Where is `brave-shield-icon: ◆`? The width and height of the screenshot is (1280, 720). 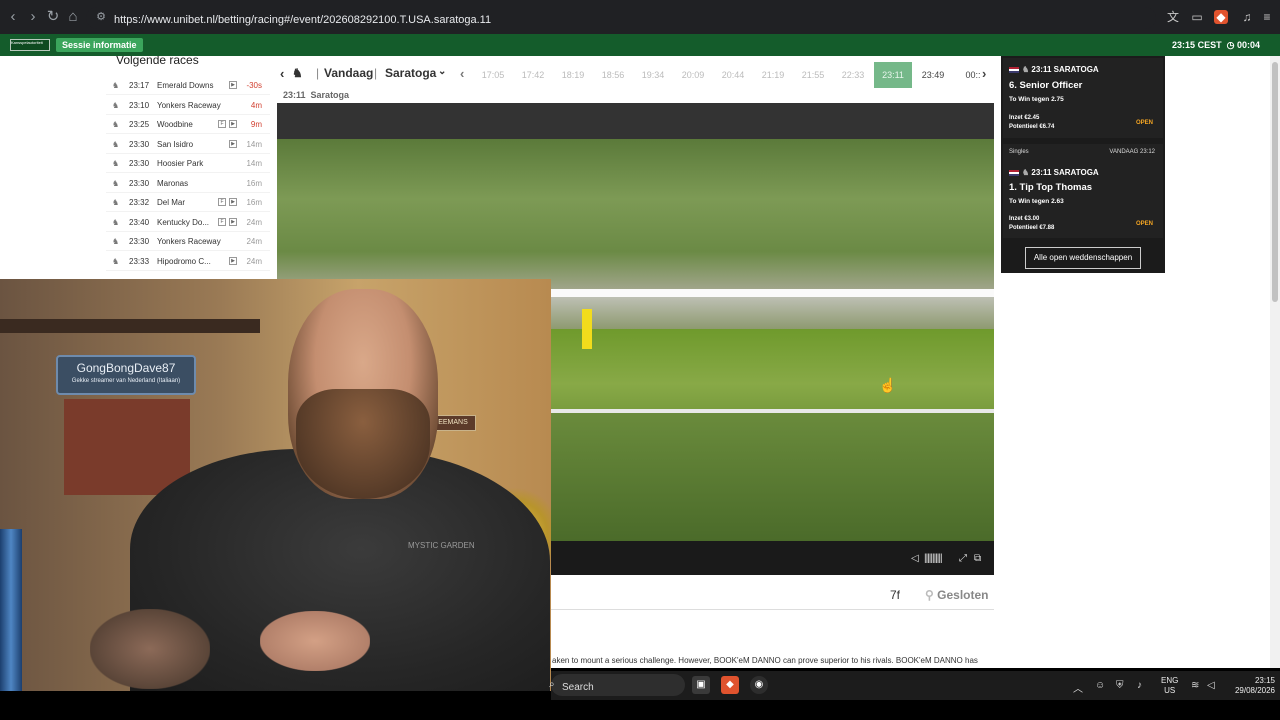
brave-shield-icon: ◆ is located at coordinates (1221, 17).